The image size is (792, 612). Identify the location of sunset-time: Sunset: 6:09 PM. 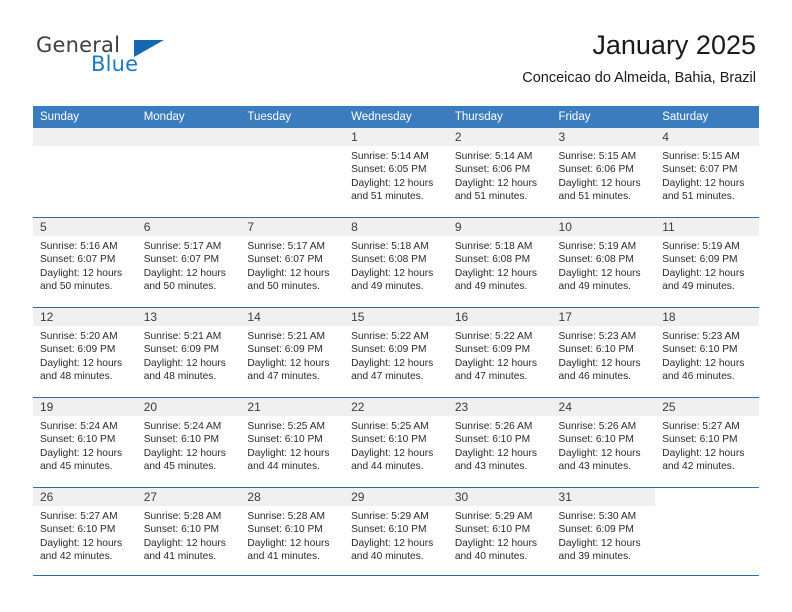
(700, 260).